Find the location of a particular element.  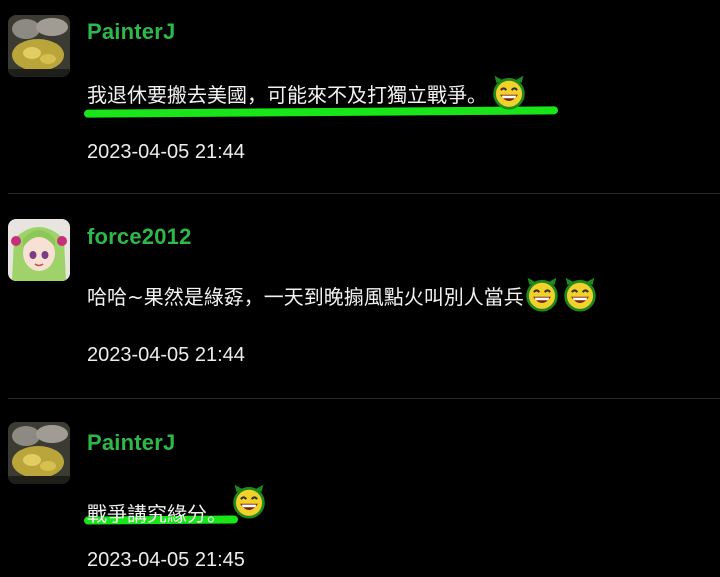

anime-girl-avatar-icon is located at coordinates (39, 250).